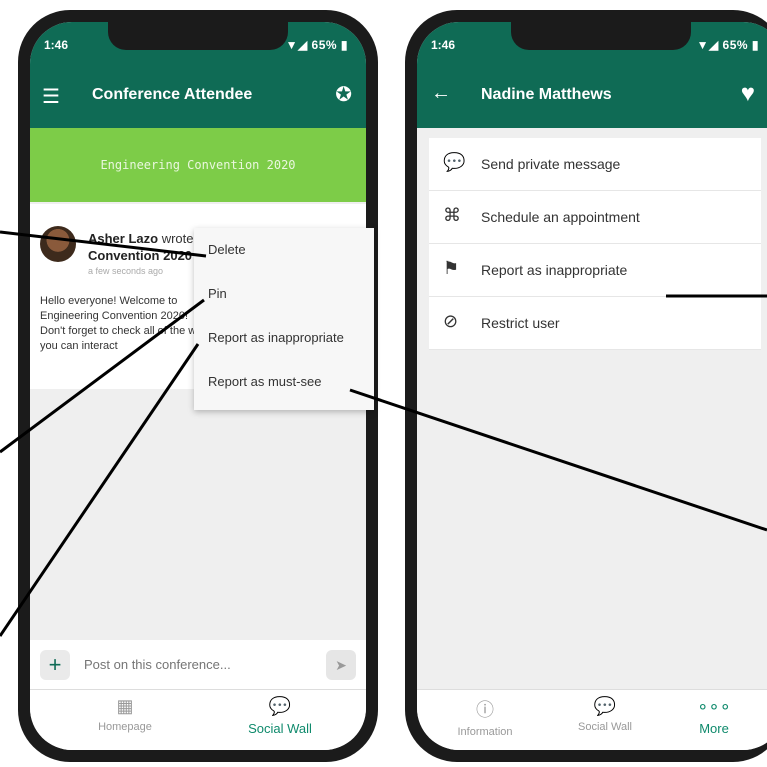 This screenshot has width=767, height=767. I want to click on profile-title: Nadine Matthews, so click(546, 94).